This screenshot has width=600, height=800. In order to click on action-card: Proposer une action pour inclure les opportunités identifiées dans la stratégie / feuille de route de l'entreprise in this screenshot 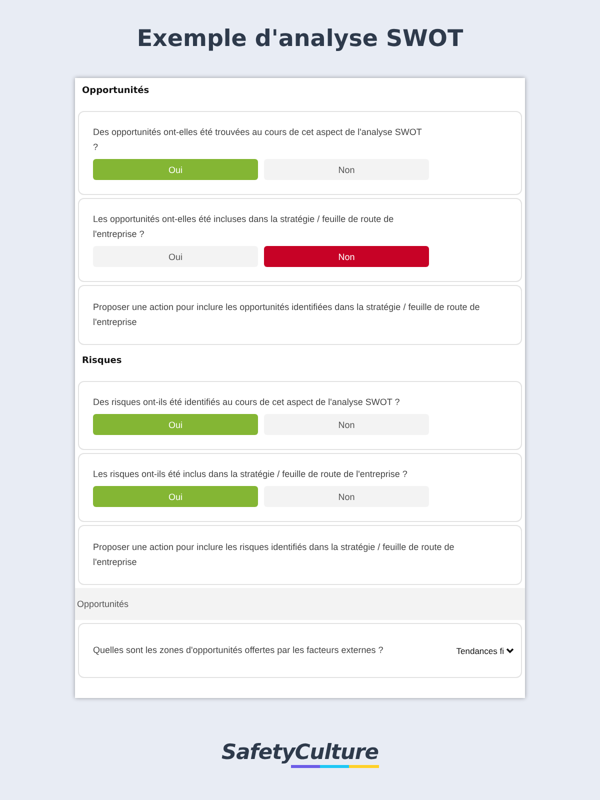, I will do `click(300, 315)`.